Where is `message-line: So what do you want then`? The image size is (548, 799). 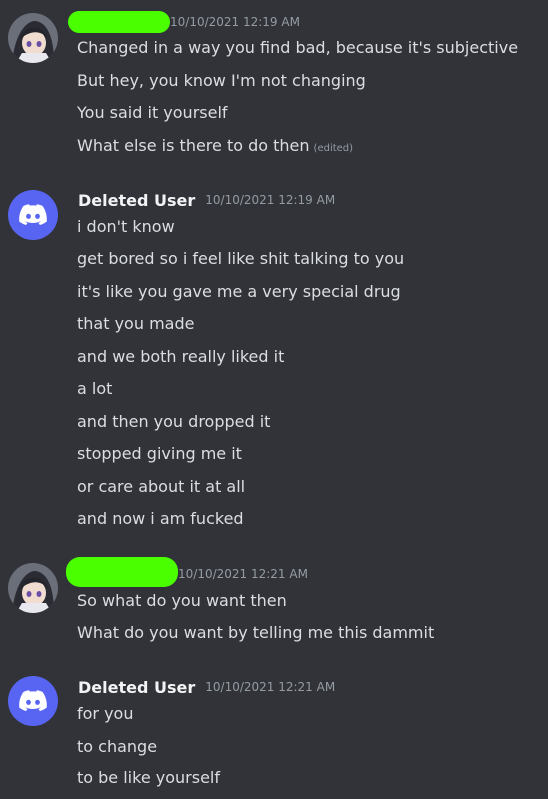 message-line: So what do you want then is located at coordinates (182, 600).